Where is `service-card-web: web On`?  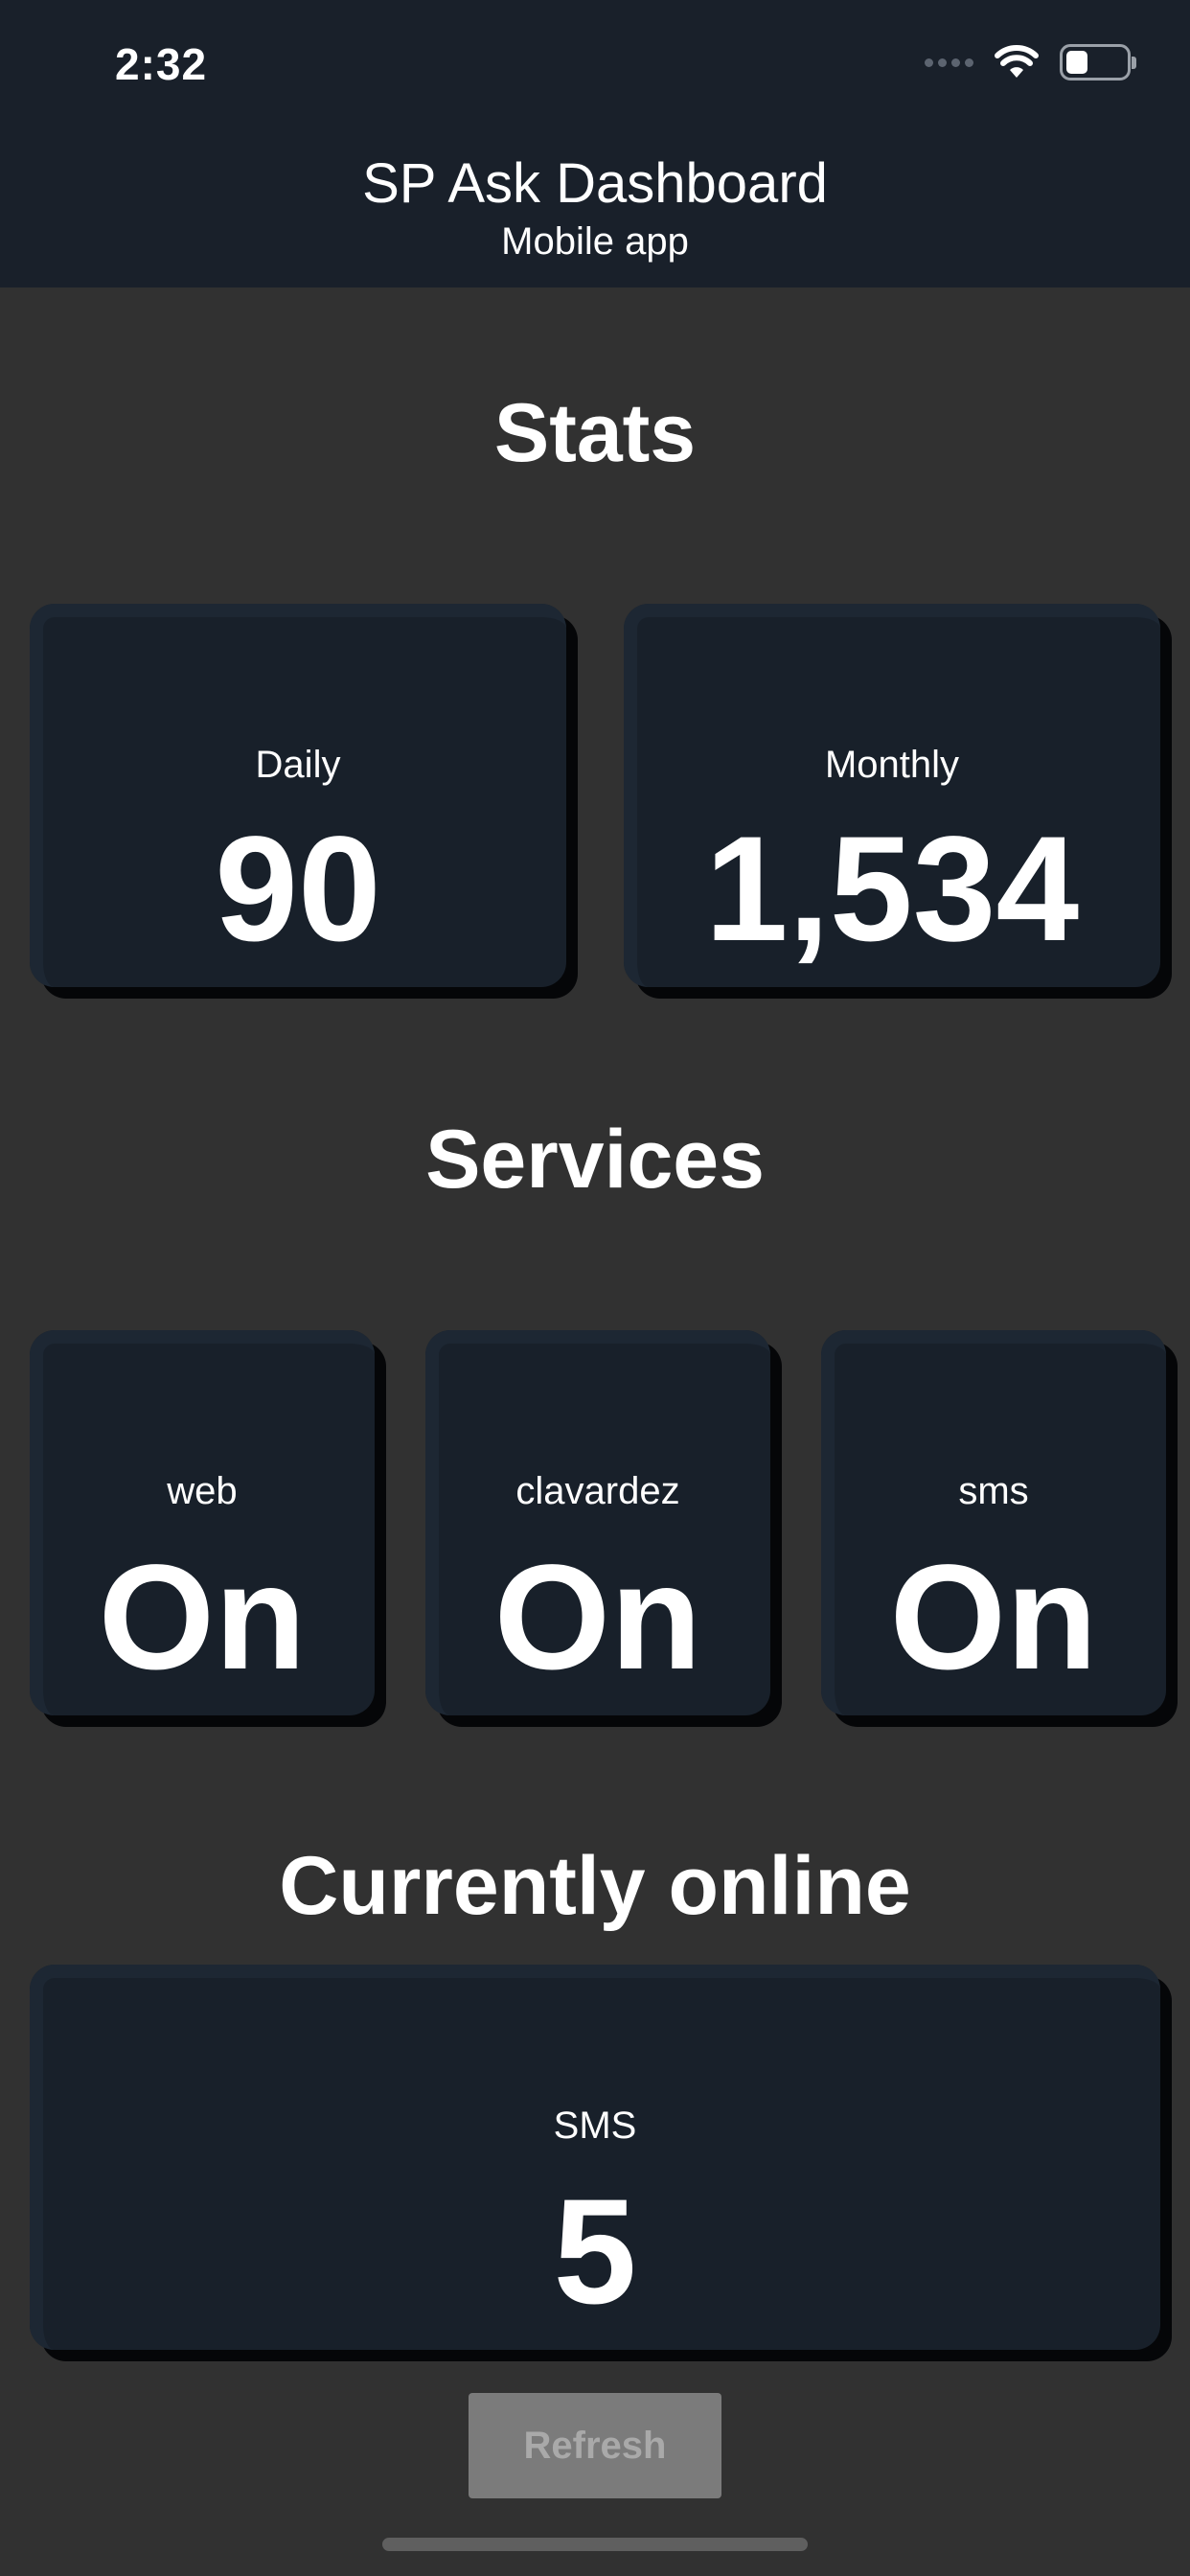
service-card-web: web On is located at coordinates (203, 1522).